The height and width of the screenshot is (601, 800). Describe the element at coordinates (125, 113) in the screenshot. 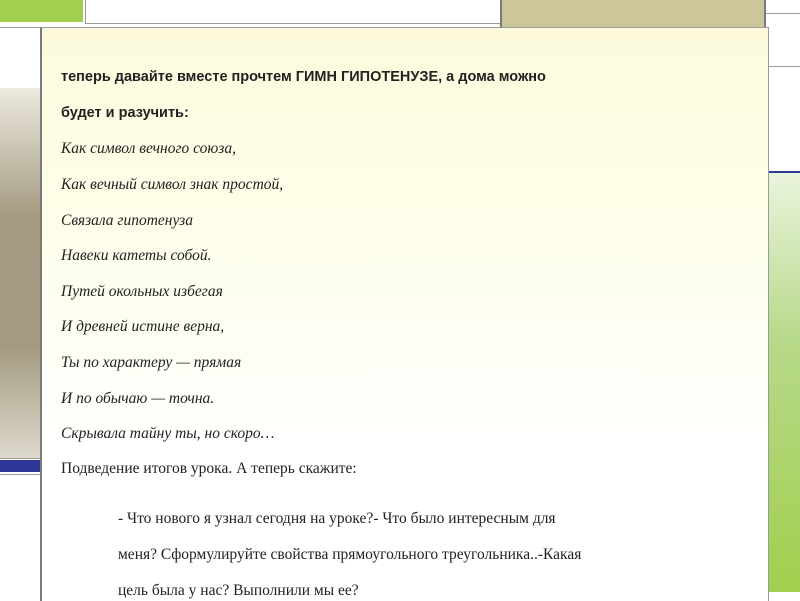

I see `intro-line-2: будет и разучить:` at that location.